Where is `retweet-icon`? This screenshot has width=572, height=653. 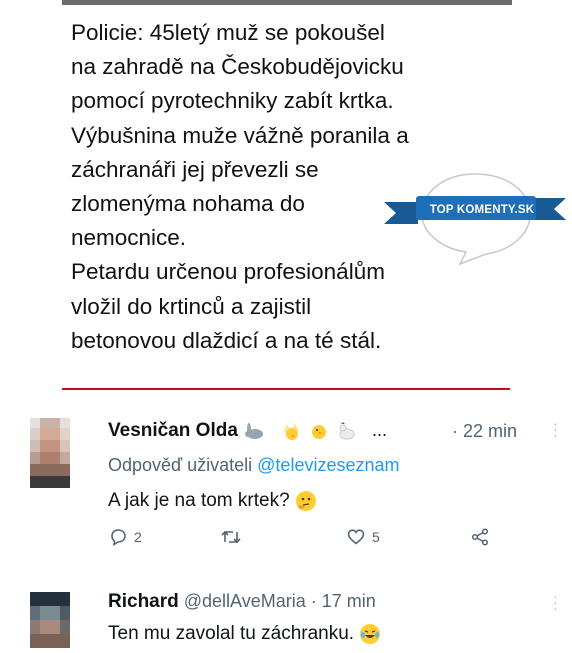
retweet-icon is located at coordinates (231, 537).